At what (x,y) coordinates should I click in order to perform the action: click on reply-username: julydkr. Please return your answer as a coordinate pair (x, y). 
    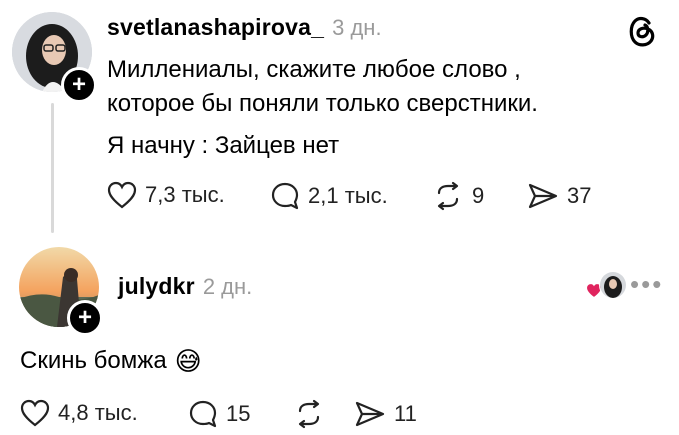
    Looking at the image, I should click on (156, 286).